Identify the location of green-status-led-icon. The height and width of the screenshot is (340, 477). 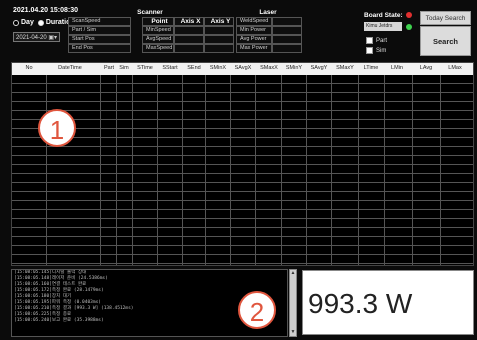
(409, 27).